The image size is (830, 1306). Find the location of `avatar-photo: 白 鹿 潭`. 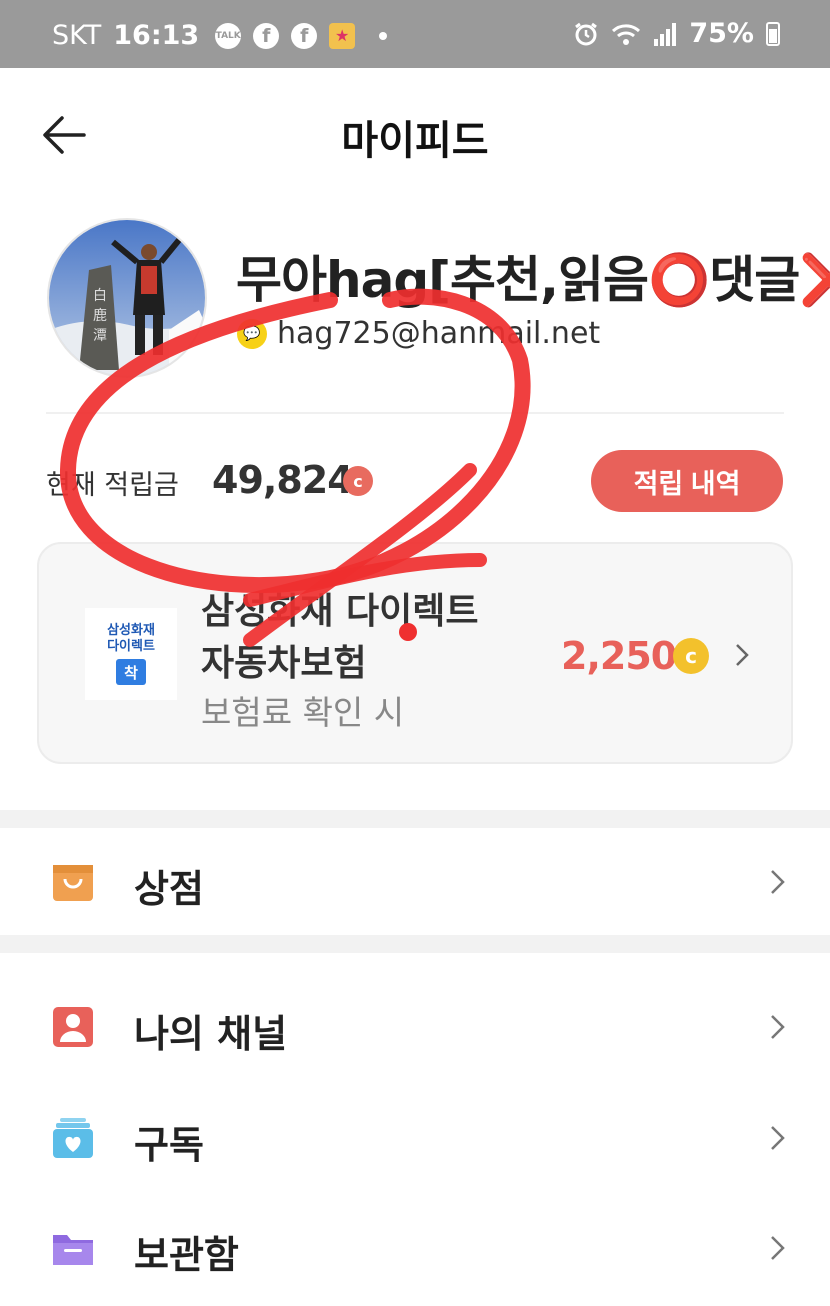

avatar-photo: 白 鹿 潭 is located at coordinates (127, 298).